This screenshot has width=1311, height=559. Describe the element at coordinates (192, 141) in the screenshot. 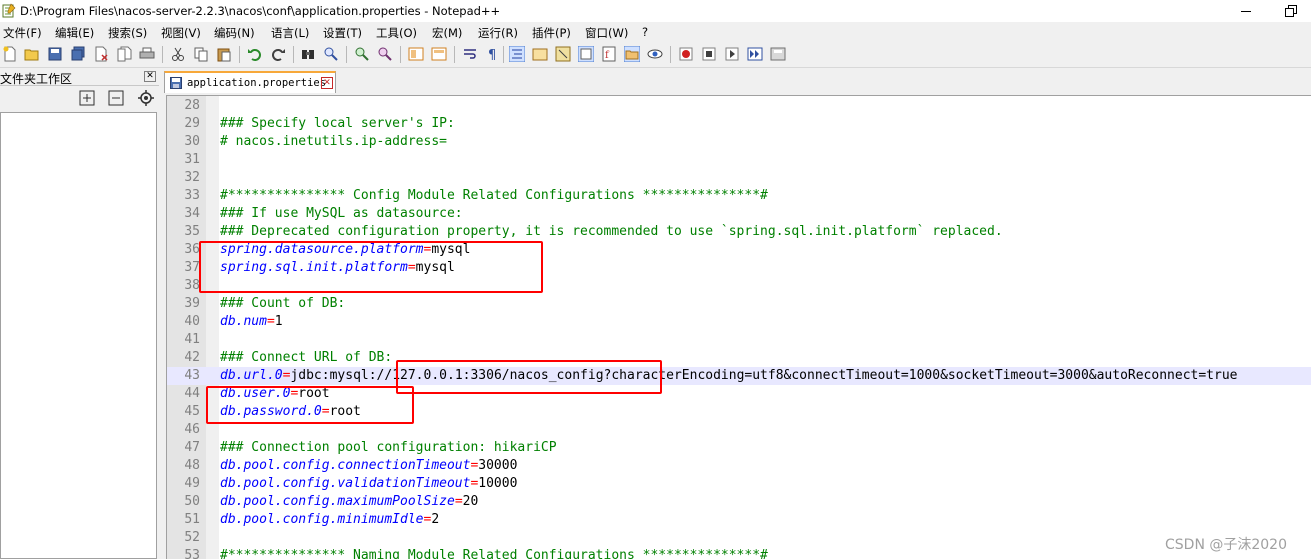

I see `line-number: 30` at that location.